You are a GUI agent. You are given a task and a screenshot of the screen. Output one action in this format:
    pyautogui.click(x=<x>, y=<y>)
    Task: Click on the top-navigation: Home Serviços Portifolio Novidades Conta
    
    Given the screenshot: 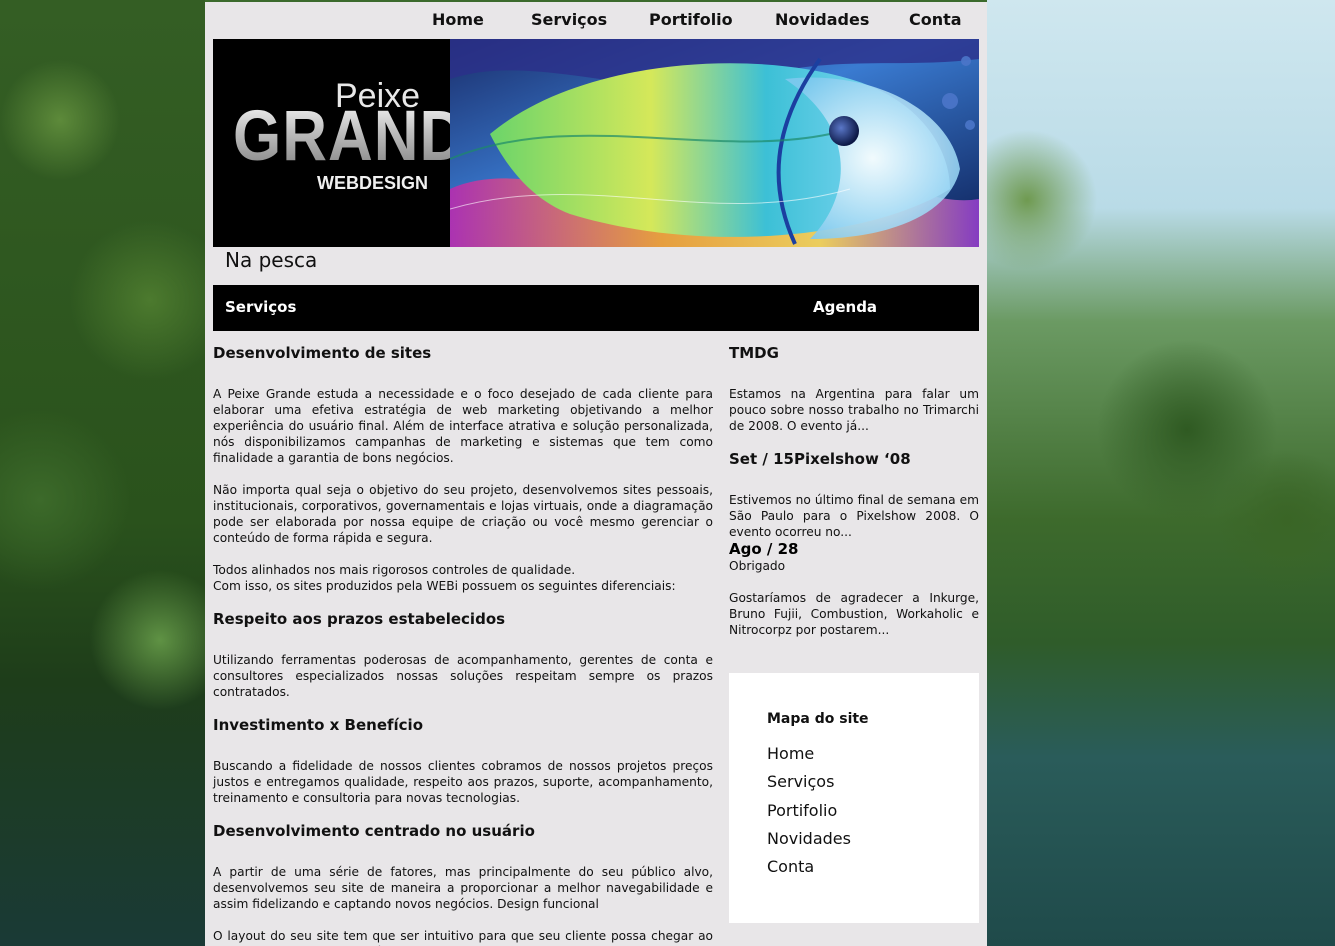 What is the action you would take?
    pyautogui.click(x=596, y=20)
    